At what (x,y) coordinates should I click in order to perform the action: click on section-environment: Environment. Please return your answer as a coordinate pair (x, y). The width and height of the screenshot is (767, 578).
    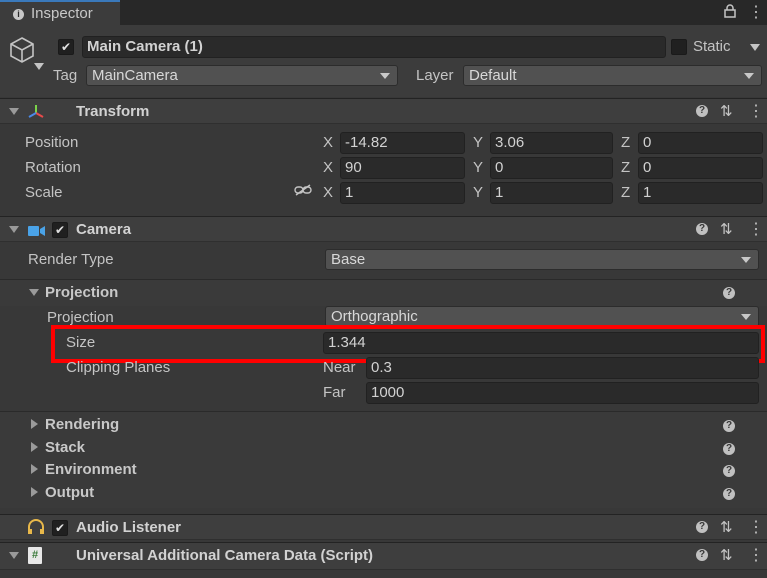
    Looking at the image, I should click on (91, 469).